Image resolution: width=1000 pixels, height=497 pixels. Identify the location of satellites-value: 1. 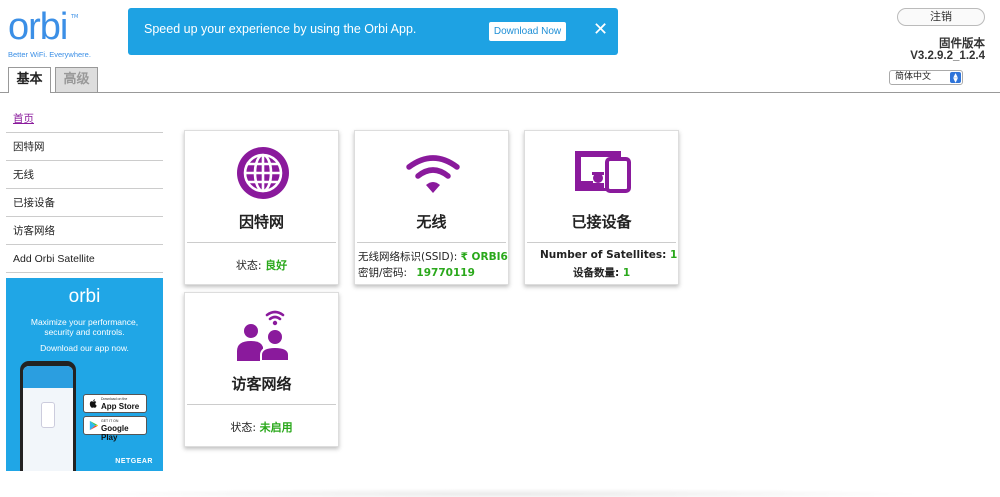
(673, 255).